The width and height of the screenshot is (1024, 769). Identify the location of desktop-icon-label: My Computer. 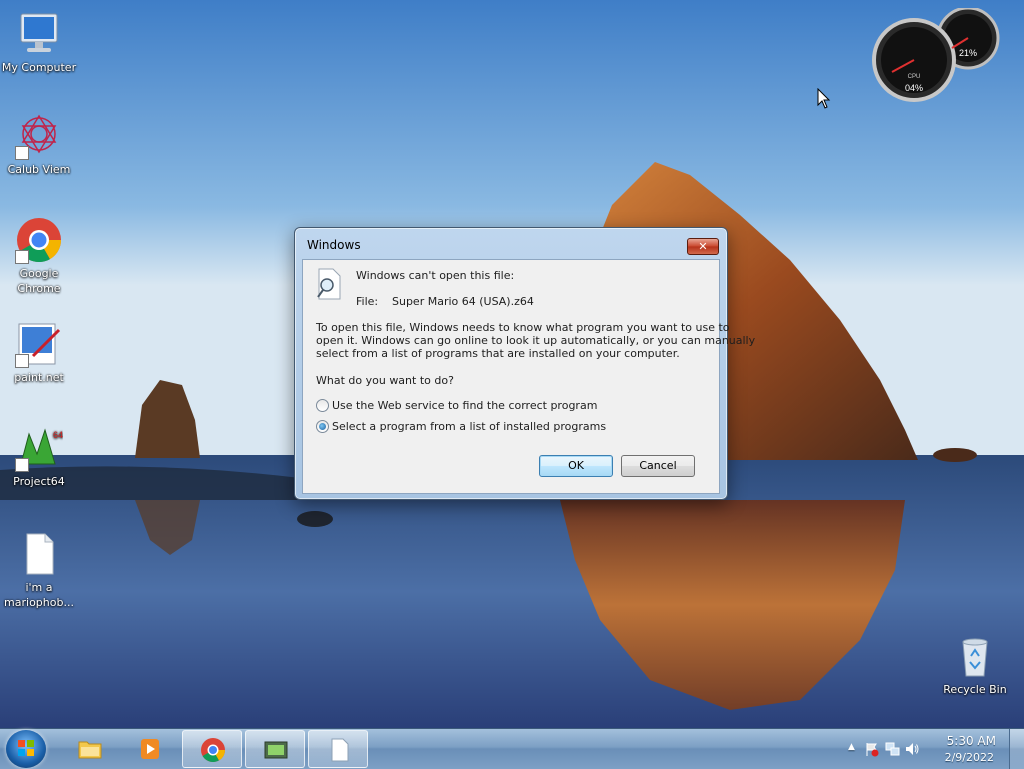
(39, 67).